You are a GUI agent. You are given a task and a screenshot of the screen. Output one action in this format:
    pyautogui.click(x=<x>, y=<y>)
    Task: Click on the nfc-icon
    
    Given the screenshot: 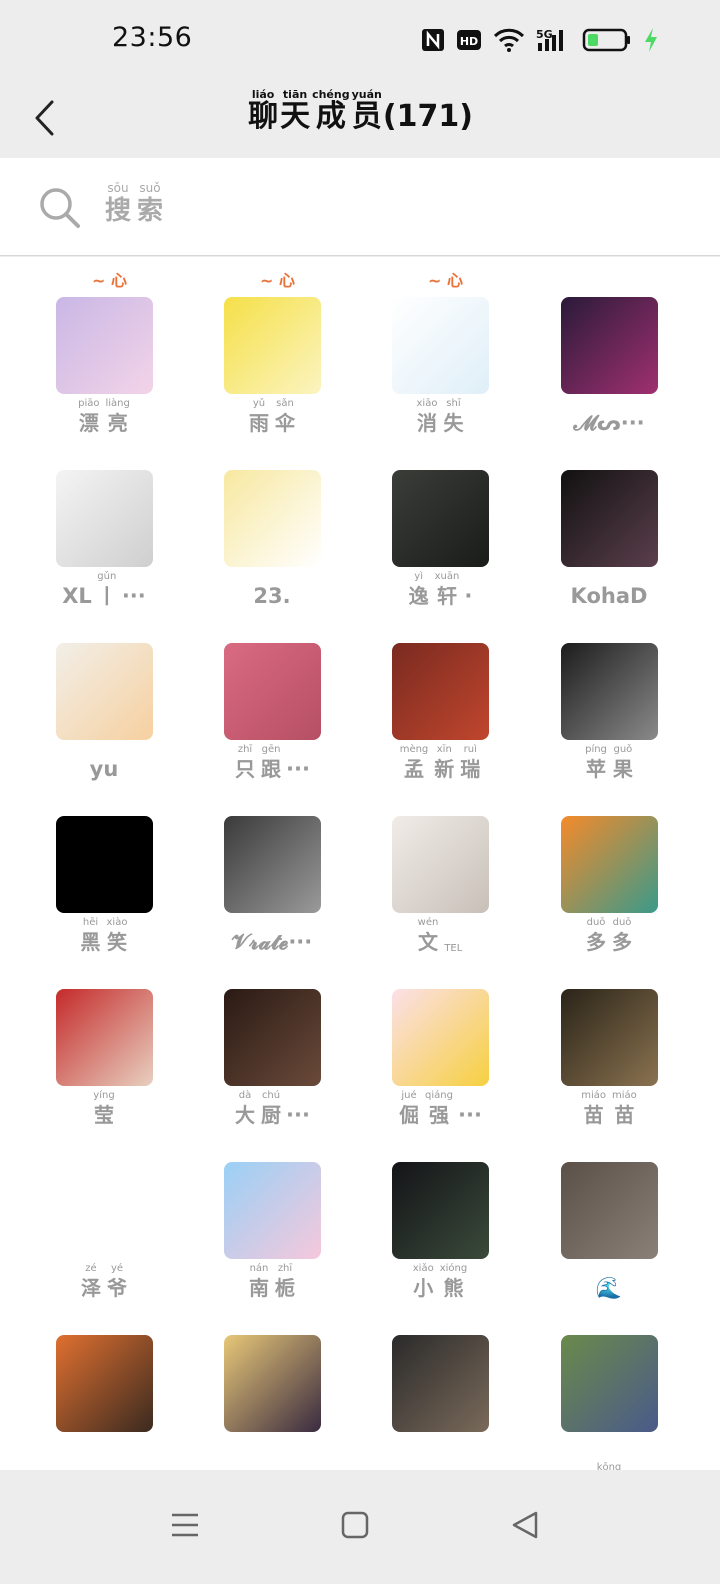 What is the action you would take?
    pyautogui.click(x=433, y=40)
    